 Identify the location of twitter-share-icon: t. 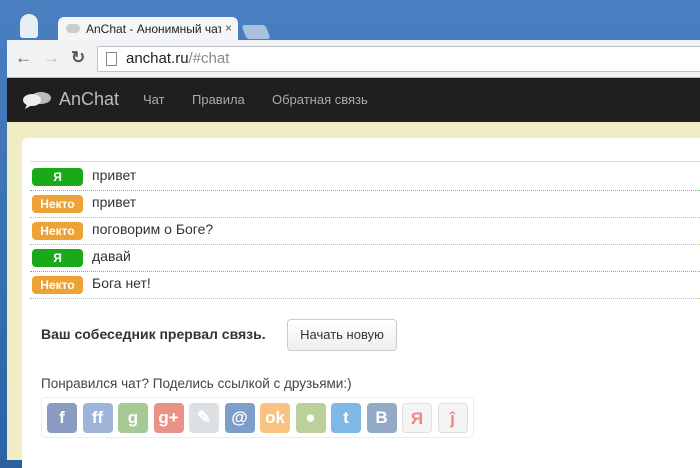
(346, 418).